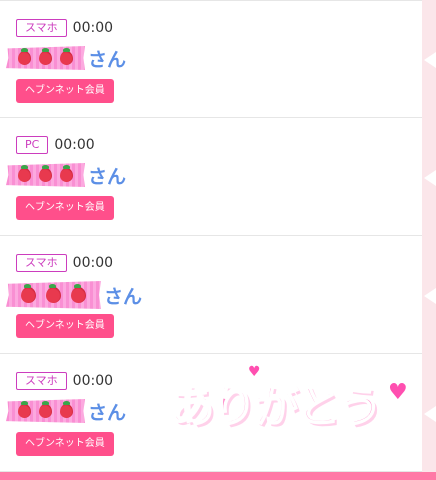 The image size is (436, 480). I want to click on bottom-accent-bar, so click(218, 476).